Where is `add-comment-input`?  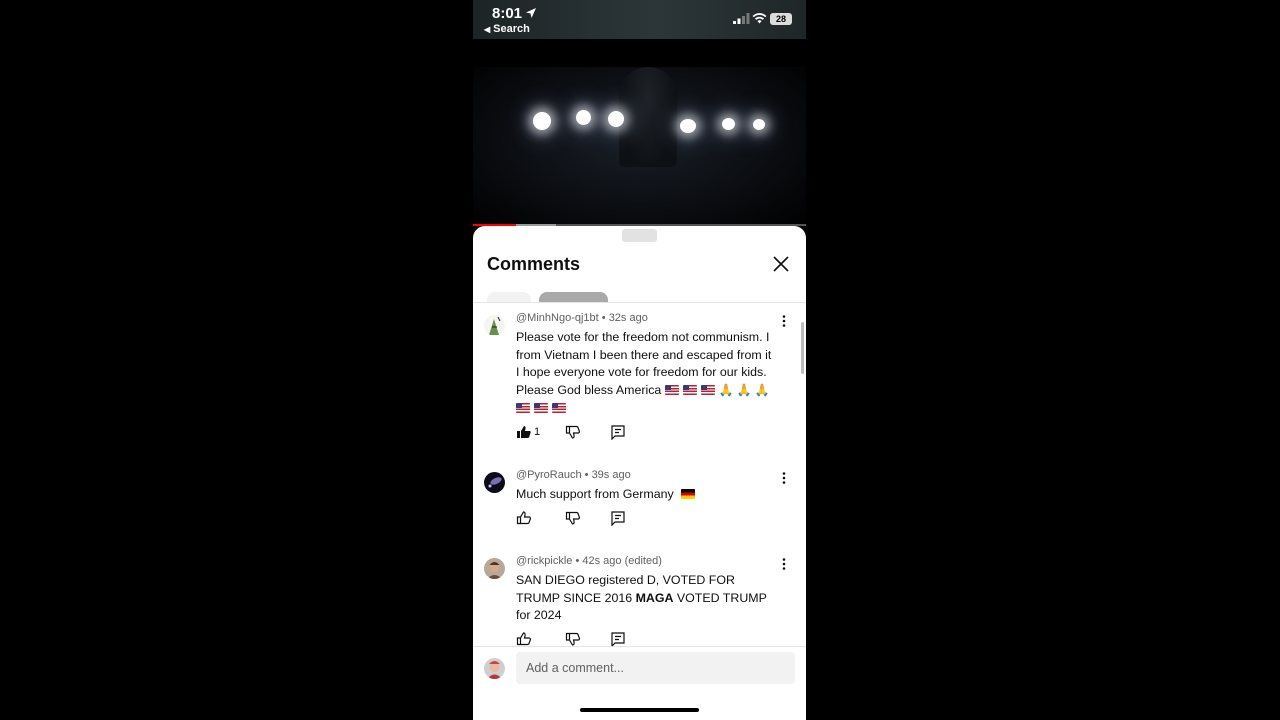 add-comment-input is located at coordinates (655, 668).